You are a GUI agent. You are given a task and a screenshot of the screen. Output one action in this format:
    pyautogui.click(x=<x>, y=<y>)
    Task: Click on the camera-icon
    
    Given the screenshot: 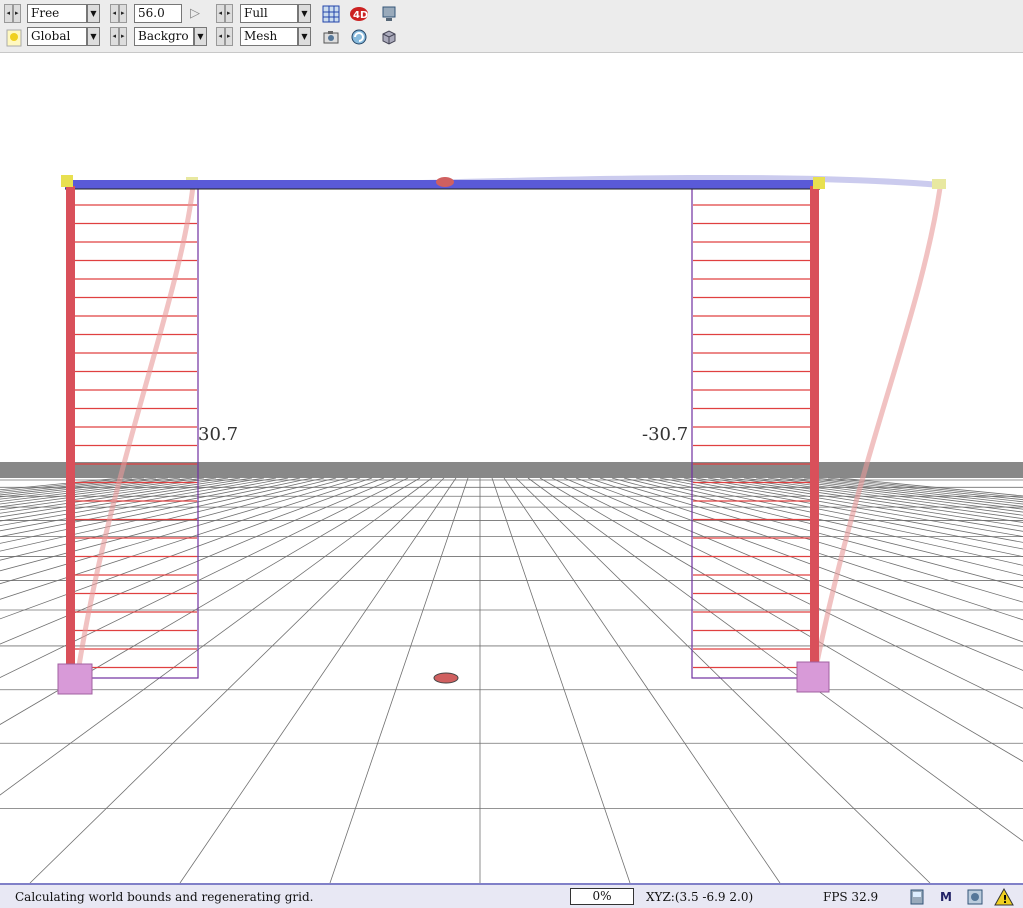 What is the action you would take?
    pyautogui.click(x=331, y=36)
    